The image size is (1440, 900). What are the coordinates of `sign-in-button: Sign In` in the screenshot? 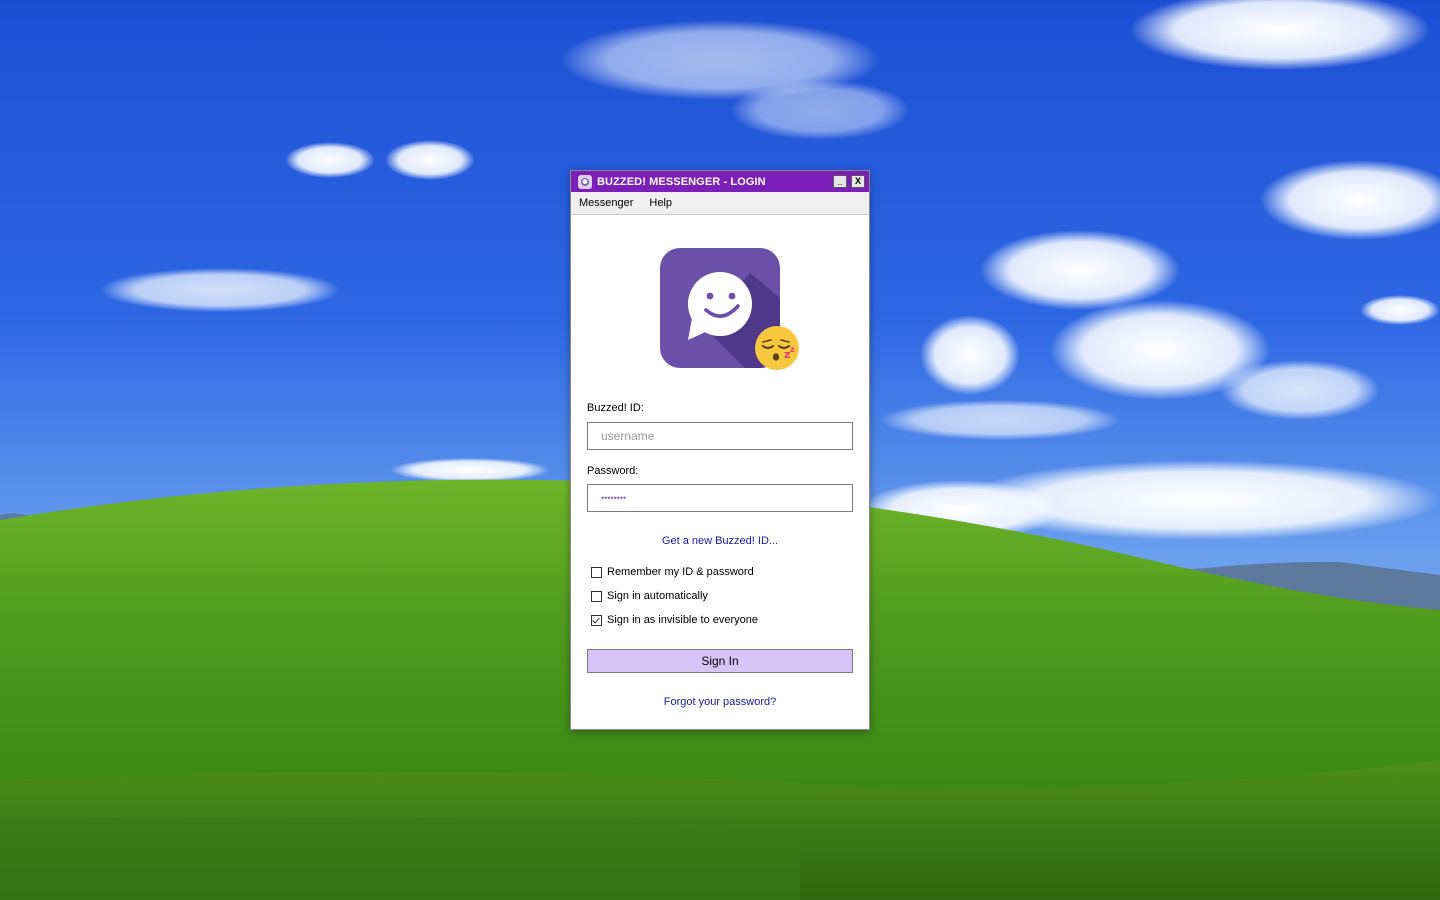 It's located at (720, 661).